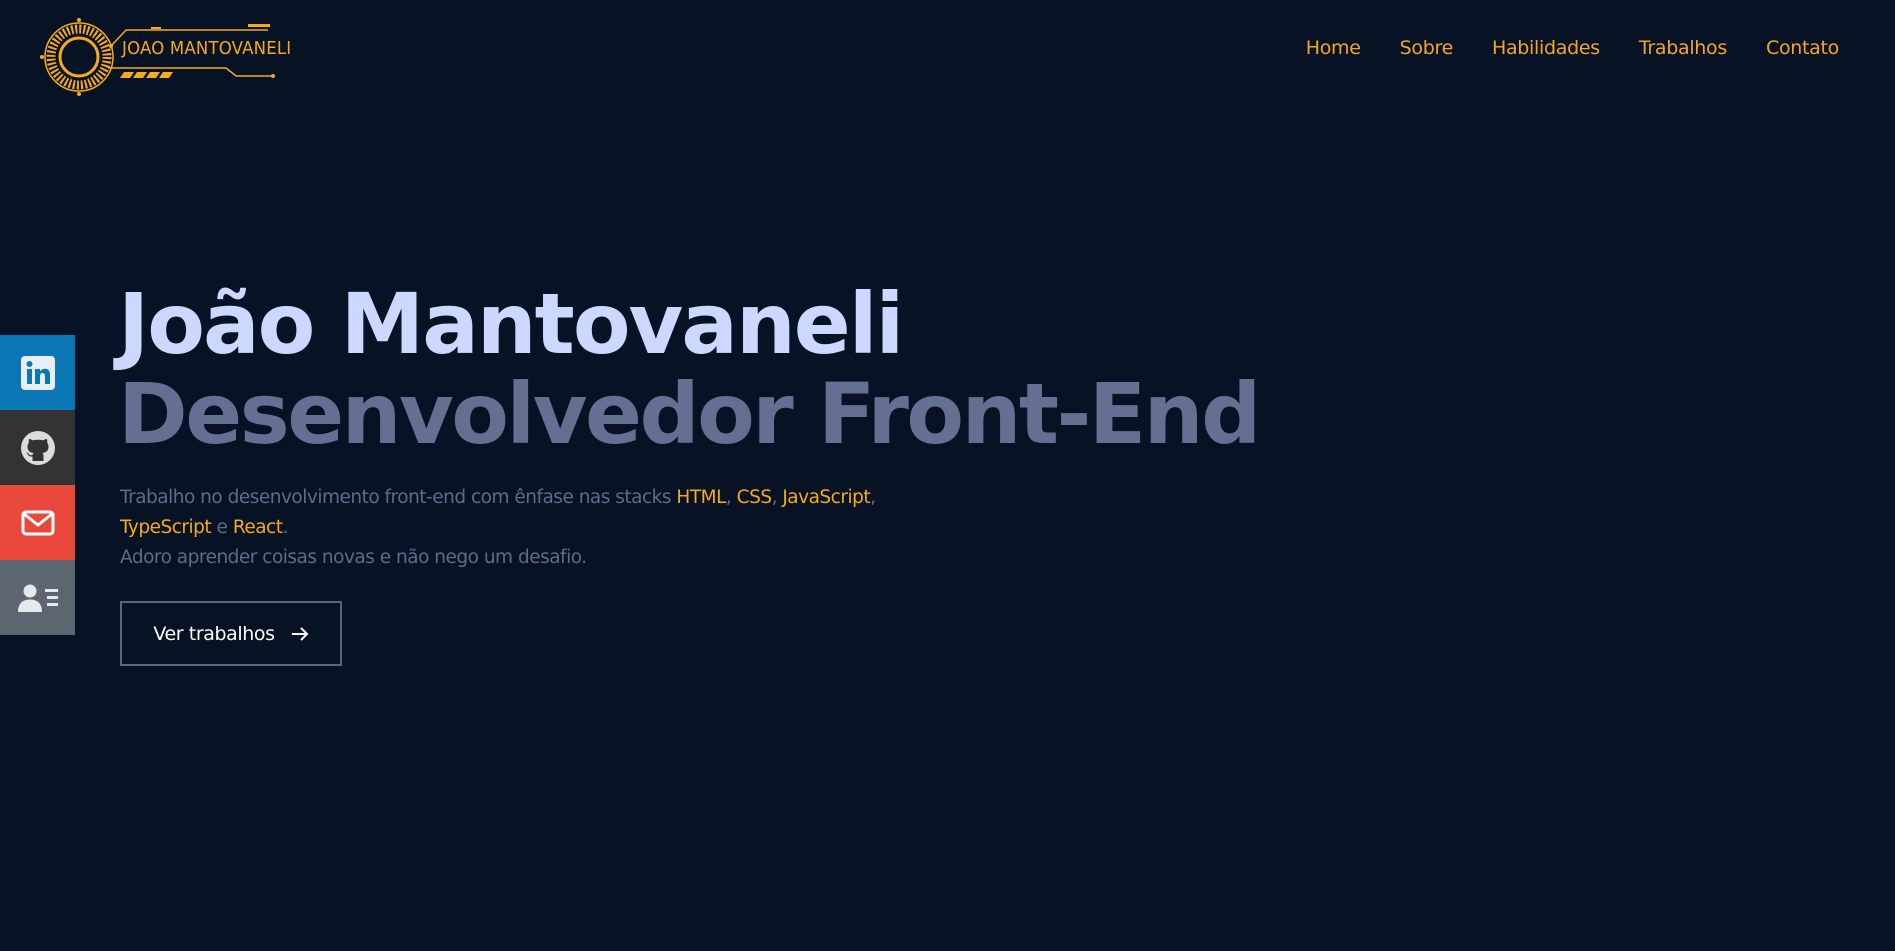 This screenshot has height=951, width=1895. Describe the element at coordinates (207, 48) in the screenshot. I see `logo-text: JOAO MANTOVANELI` at that location.